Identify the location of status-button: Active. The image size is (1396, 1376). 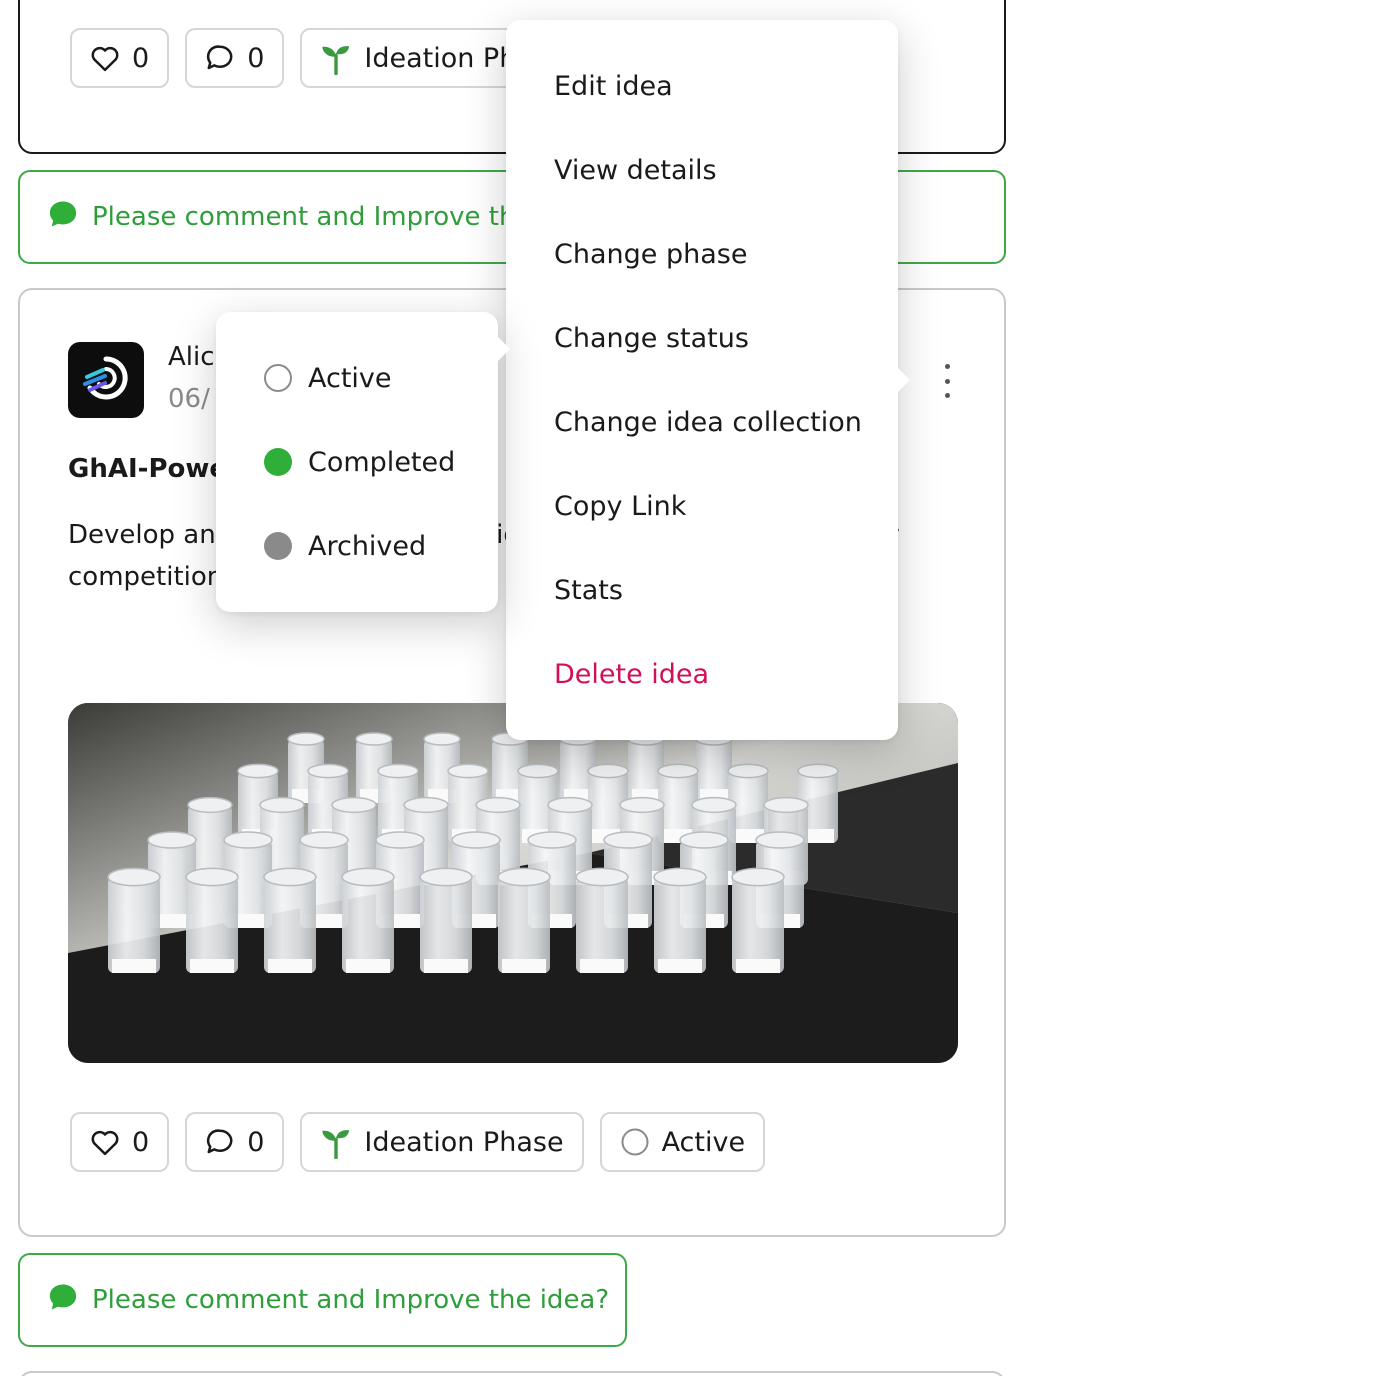
(682, 1142).